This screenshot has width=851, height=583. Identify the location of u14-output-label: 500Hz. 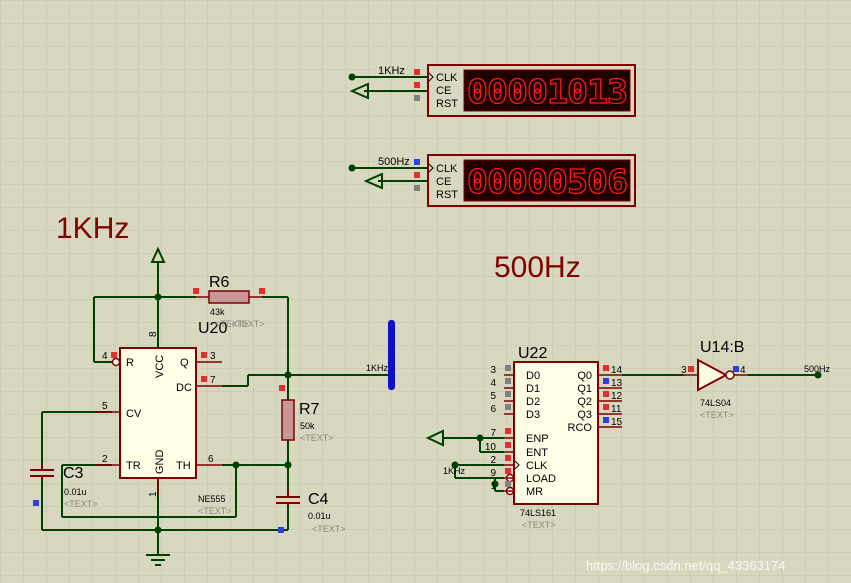
(817, 369).